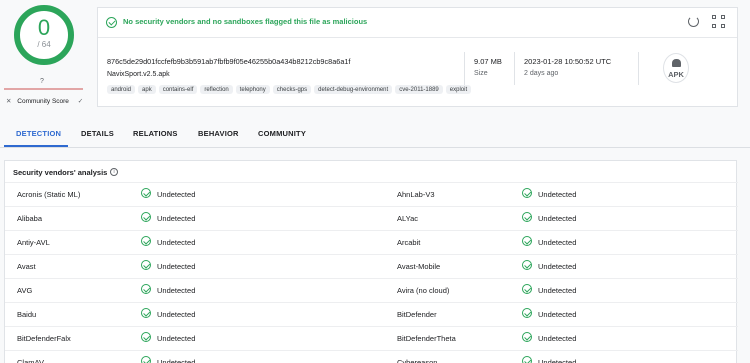 The width and height of the screenshot is (750, 363). What do you see at coordinates (155, 133) in the screenshot?
I see `tab-relations: RELATIONS` at bounding box center [155, 133].